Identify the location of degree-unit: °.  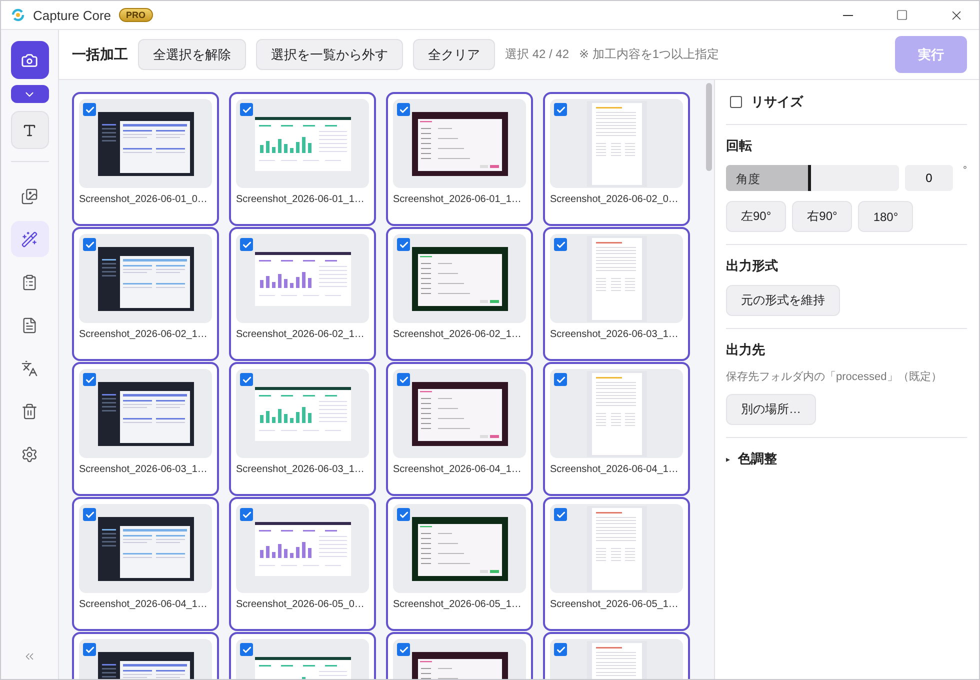
(965, 170).